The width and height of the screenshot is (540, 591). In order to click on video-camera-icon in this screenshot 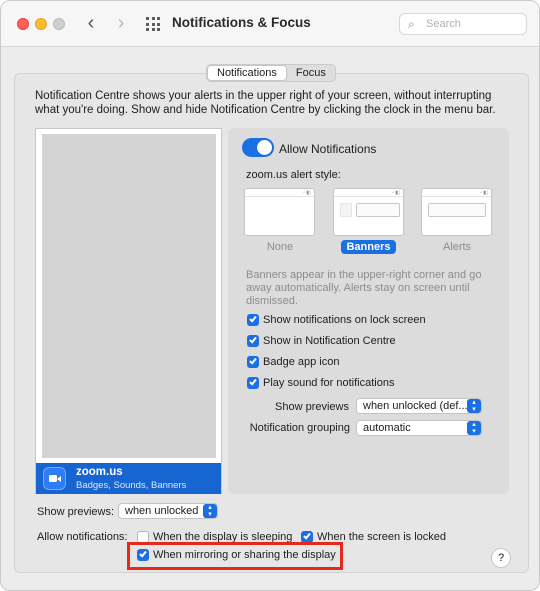, I will do `click(54, 478)`.